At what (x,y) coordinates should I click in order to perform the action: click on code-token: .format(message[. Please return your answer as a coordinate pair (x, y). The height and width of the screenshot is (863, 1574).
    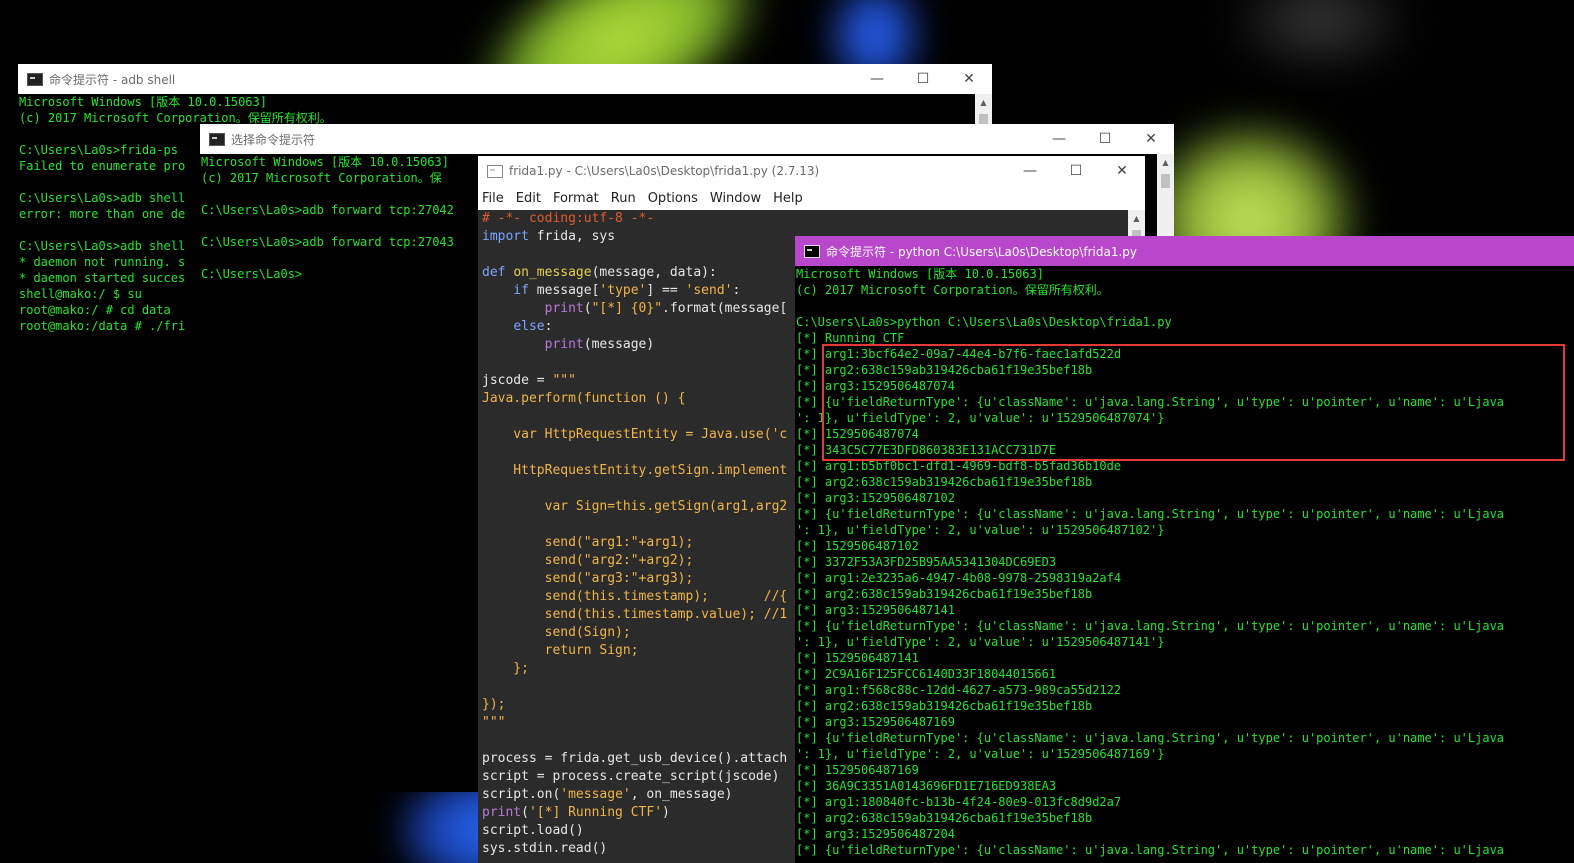
    Looking at the image, I should click on (725, 308).